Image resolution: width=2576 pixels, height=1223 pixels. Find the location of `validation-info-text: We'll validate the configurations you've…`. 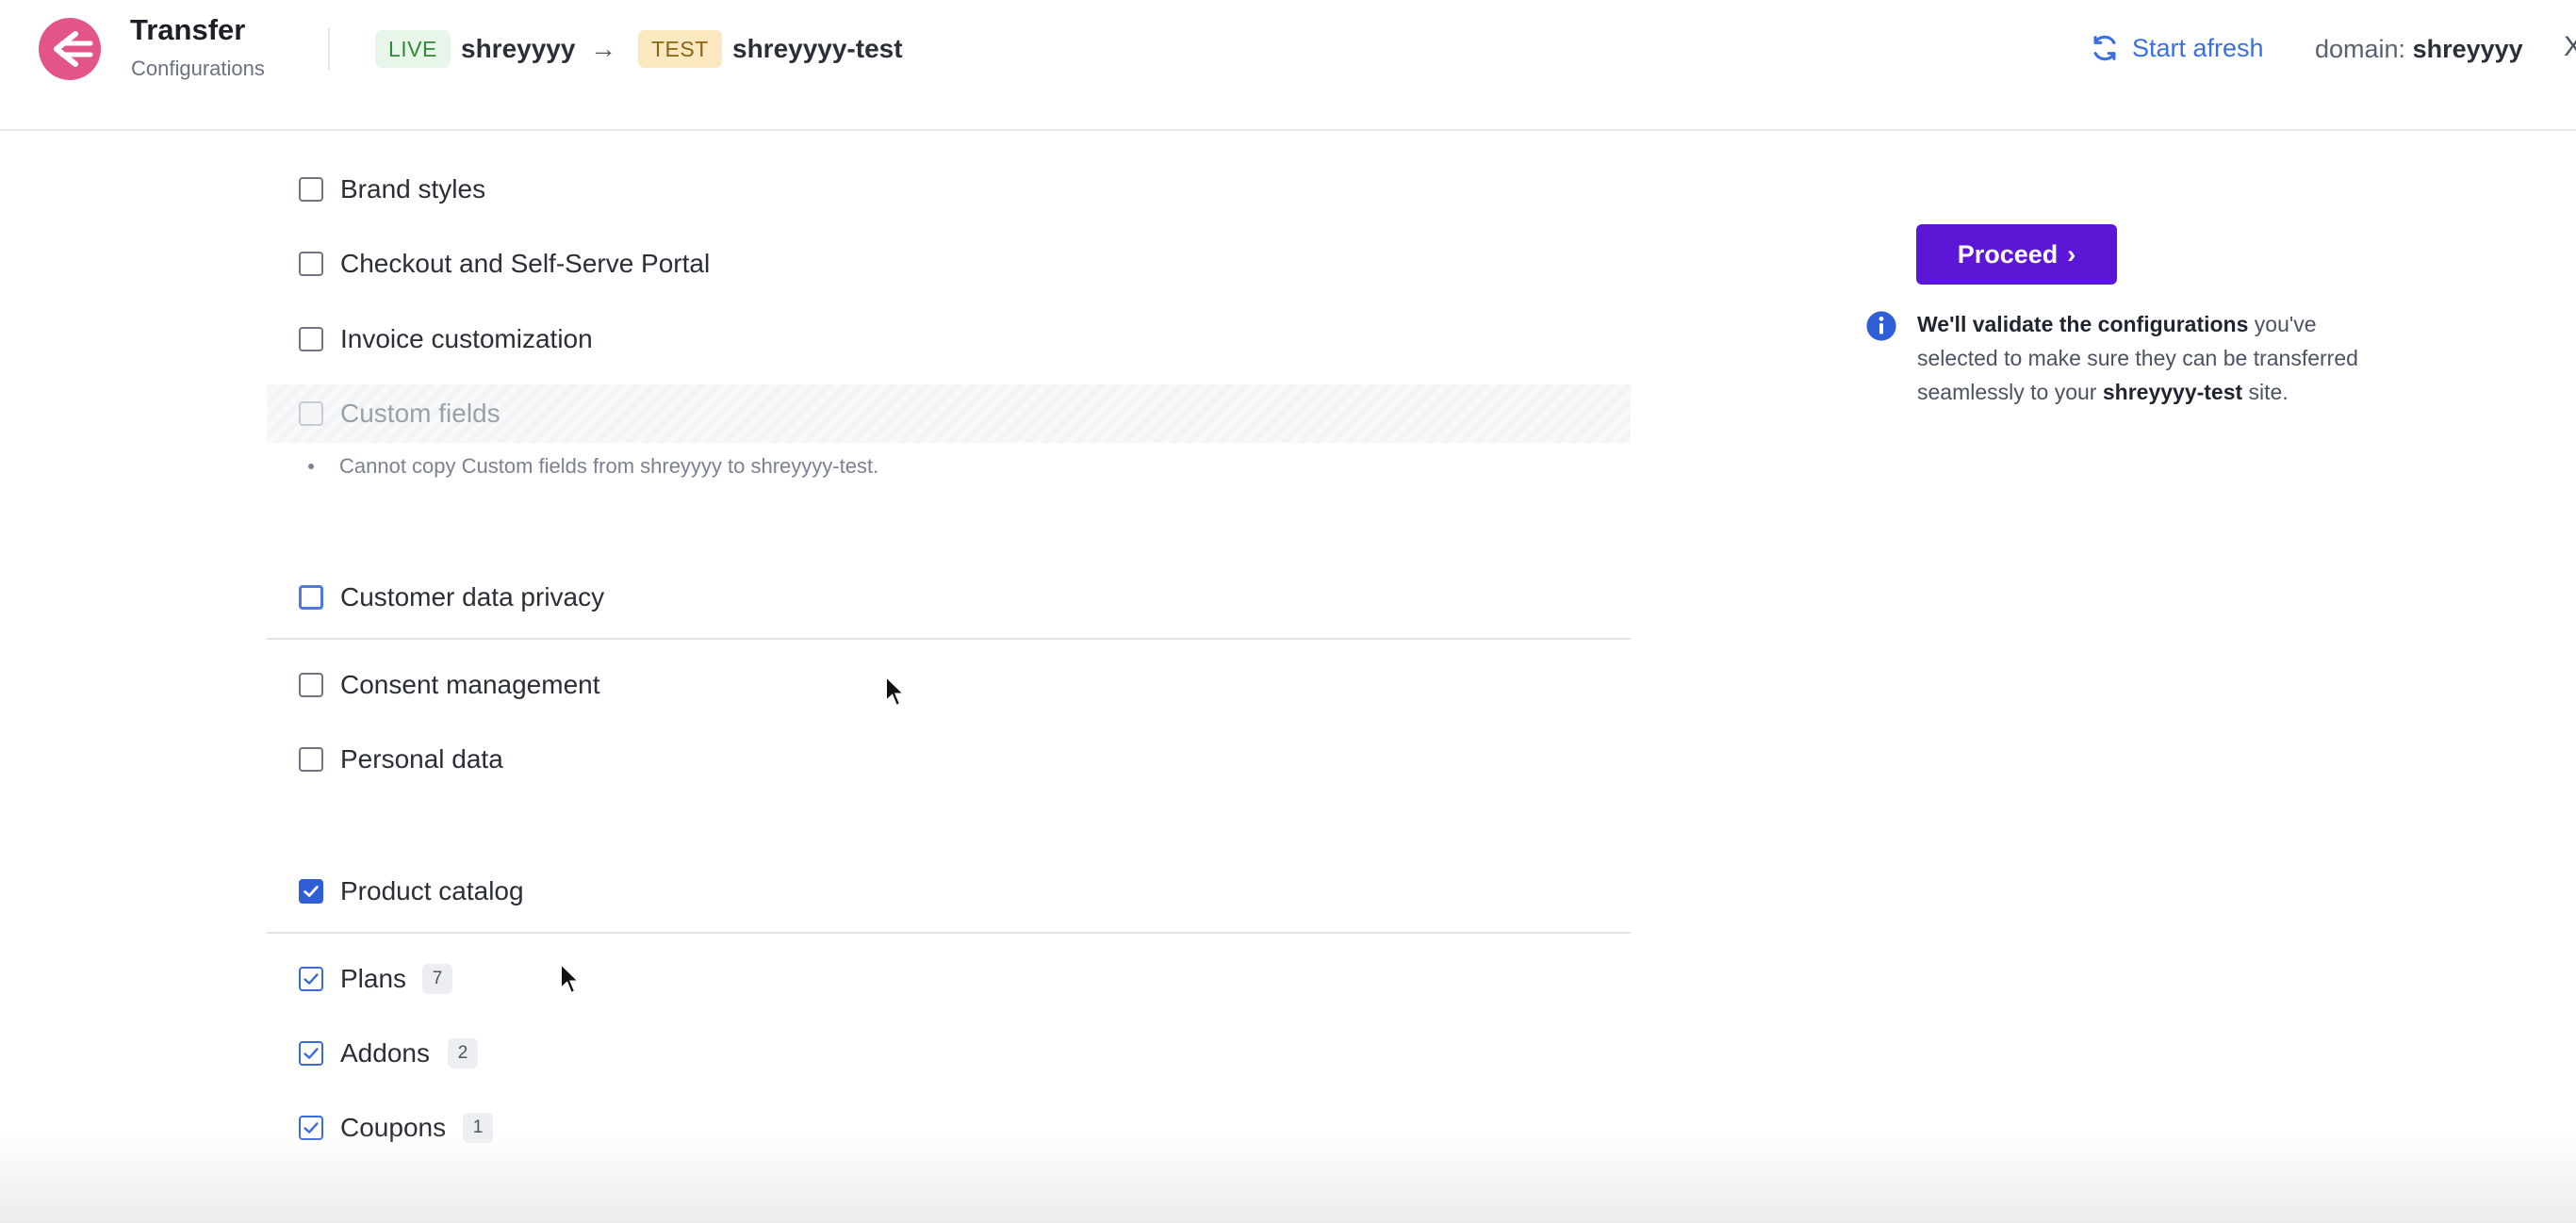

validation-info-text: We'll validate the configurations you've… is located at coordinates (2143, 358).